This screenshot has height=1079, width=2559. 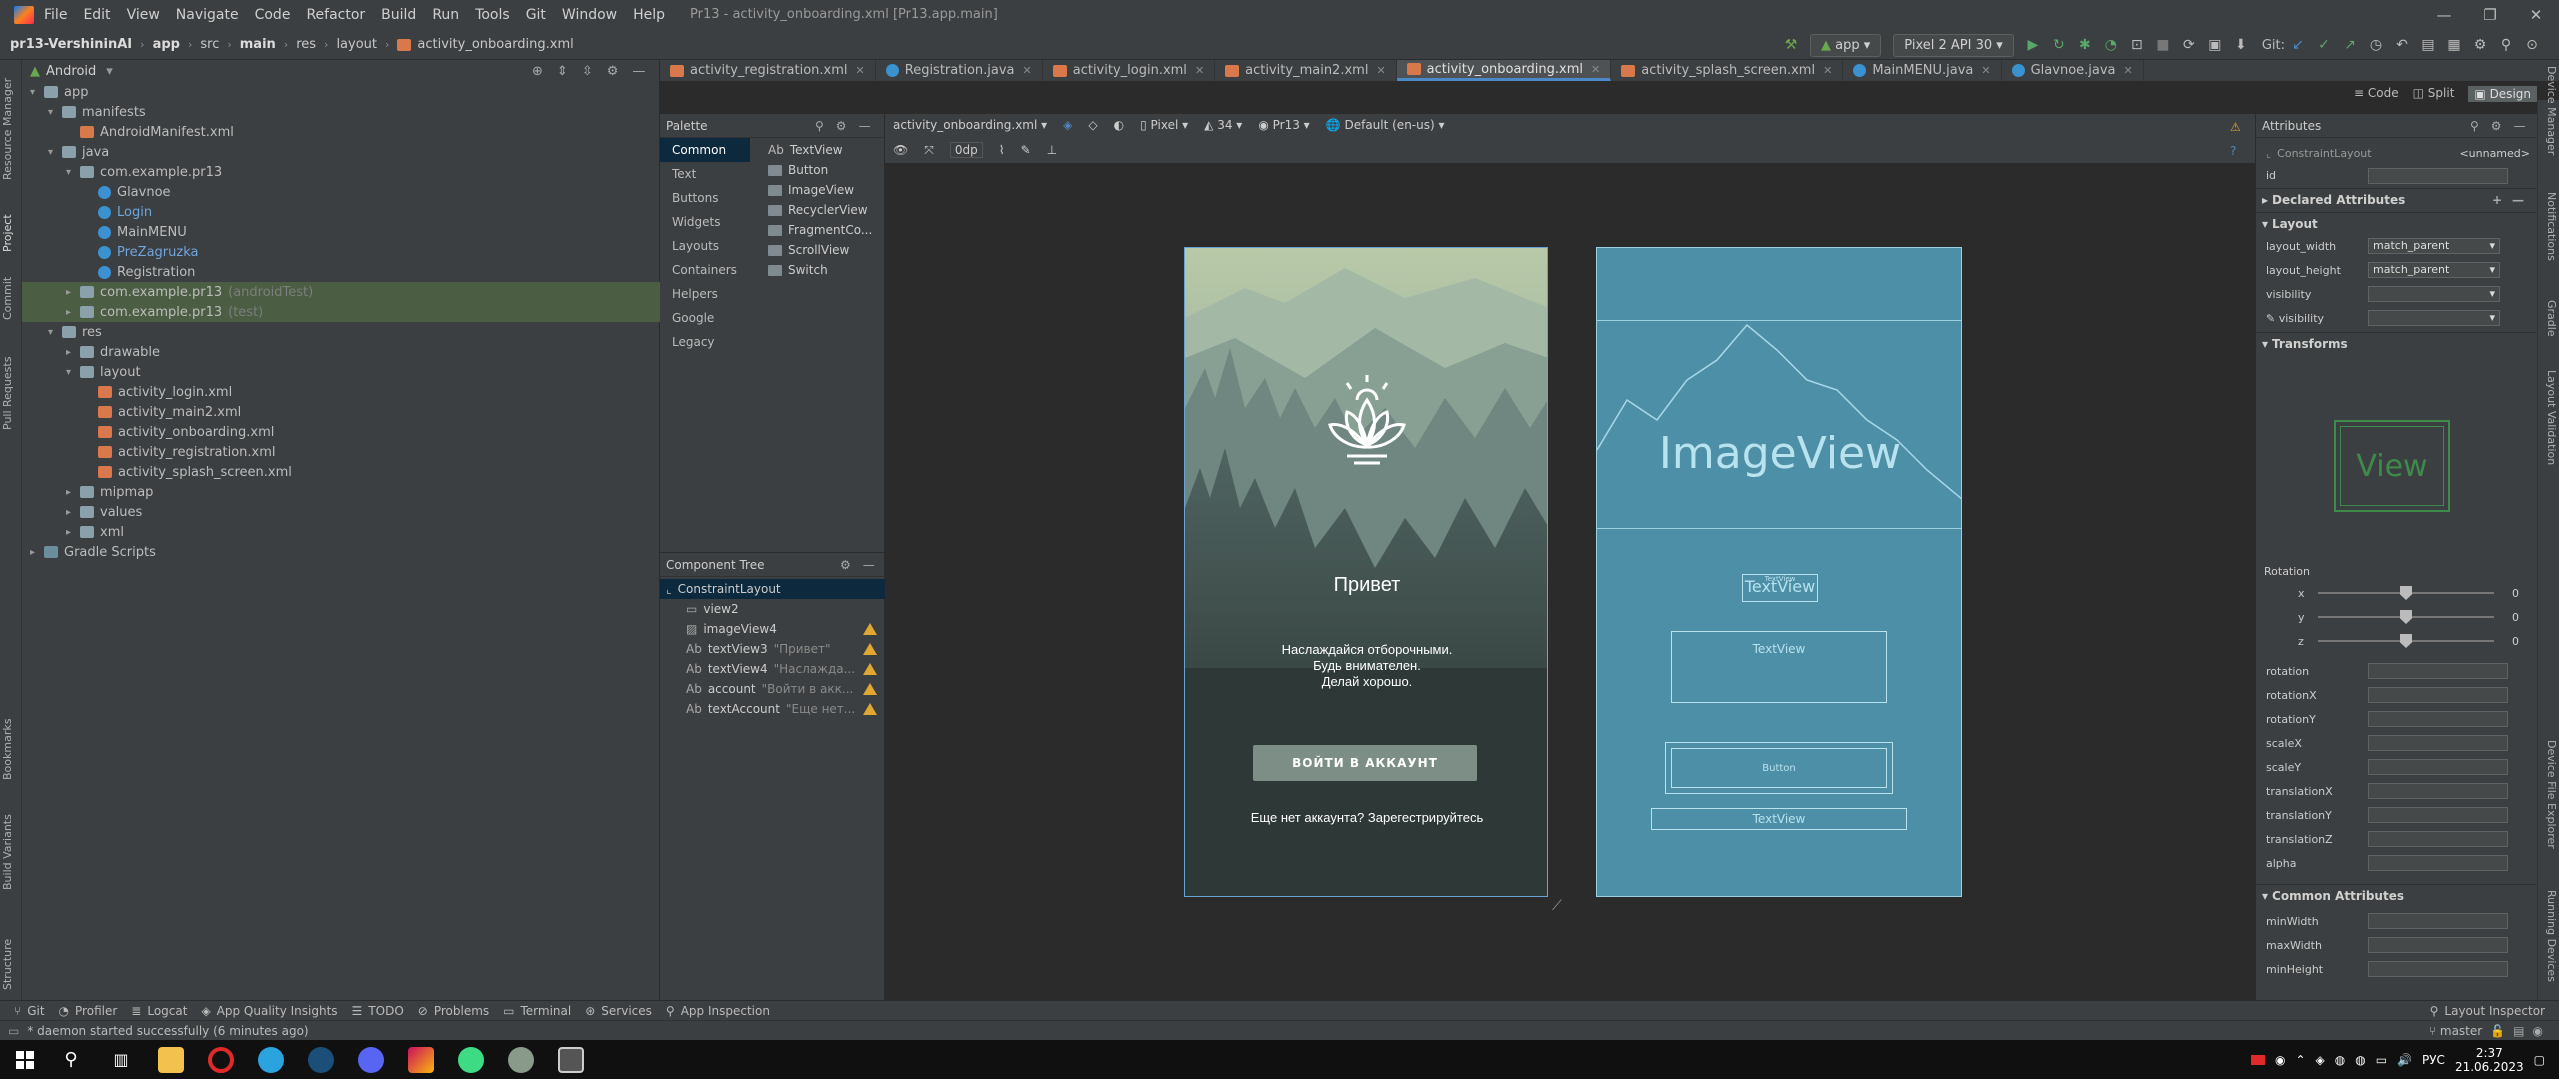 What do you see at coordinates (2340, 1060) in the screenshot?
I see `tray-app-icon: ◍` at bounding box center [2340, 1060].